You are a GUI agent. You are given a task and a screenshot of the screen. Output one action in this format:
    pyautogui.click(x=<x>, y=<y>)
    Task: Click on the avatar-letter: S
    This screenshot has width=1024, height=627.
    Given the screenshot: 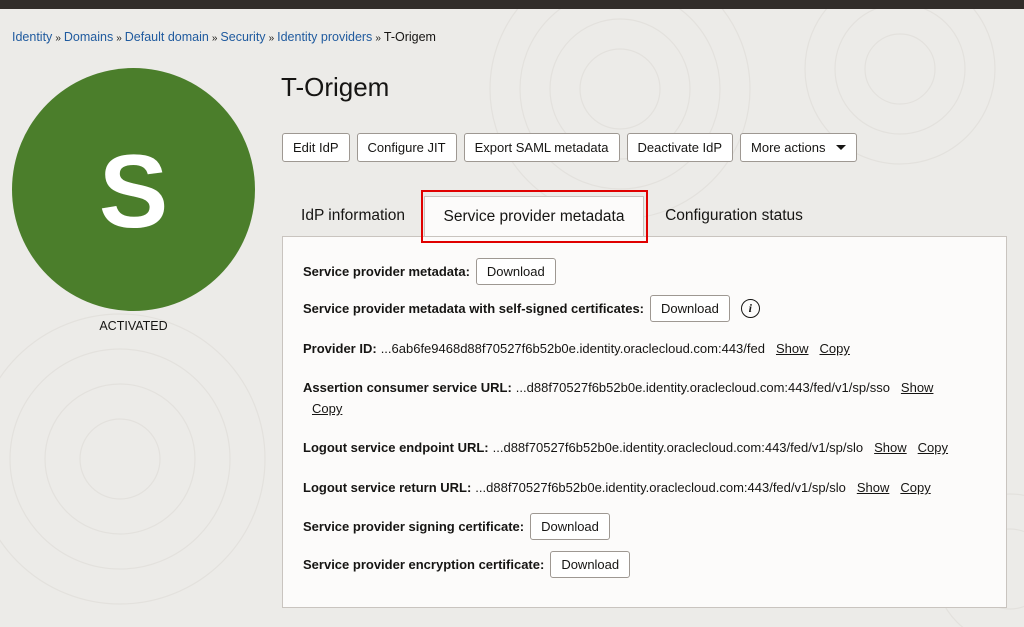 What is the action you would take?
    pyautogui.click(x=133, y=191)
    